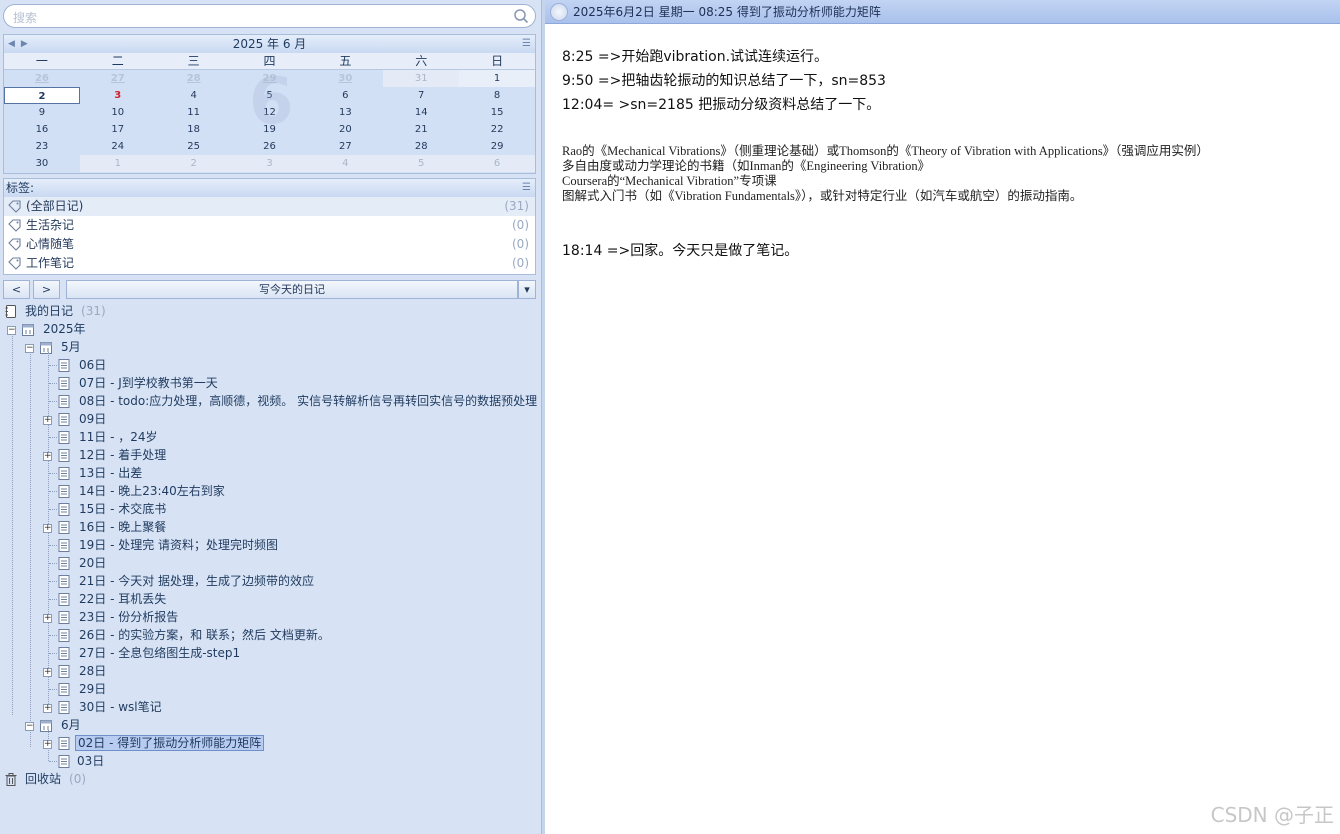 Image resolution: width=1340 pixels, height=834 pixels. I want to click on tree-entry: 29日, so click(92, 689).